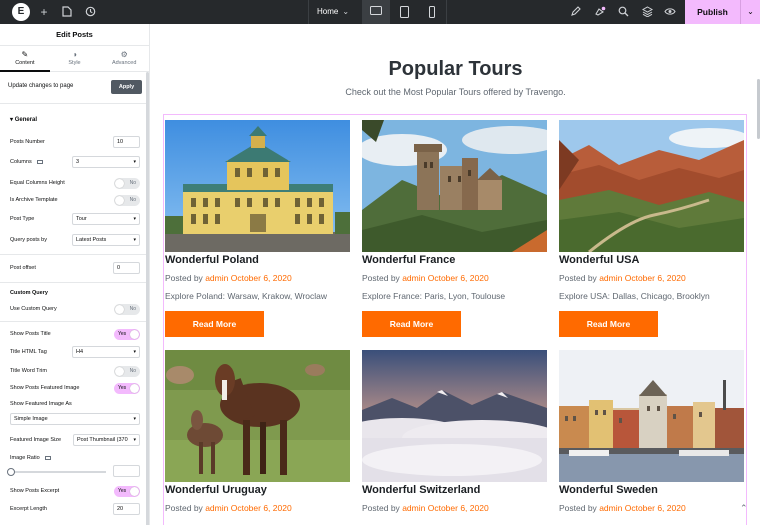  What do you see at coordinates (744, 508) in the screenshot?
I see `chevron-up-icon: ⌃` at bounding box center [744, 508].